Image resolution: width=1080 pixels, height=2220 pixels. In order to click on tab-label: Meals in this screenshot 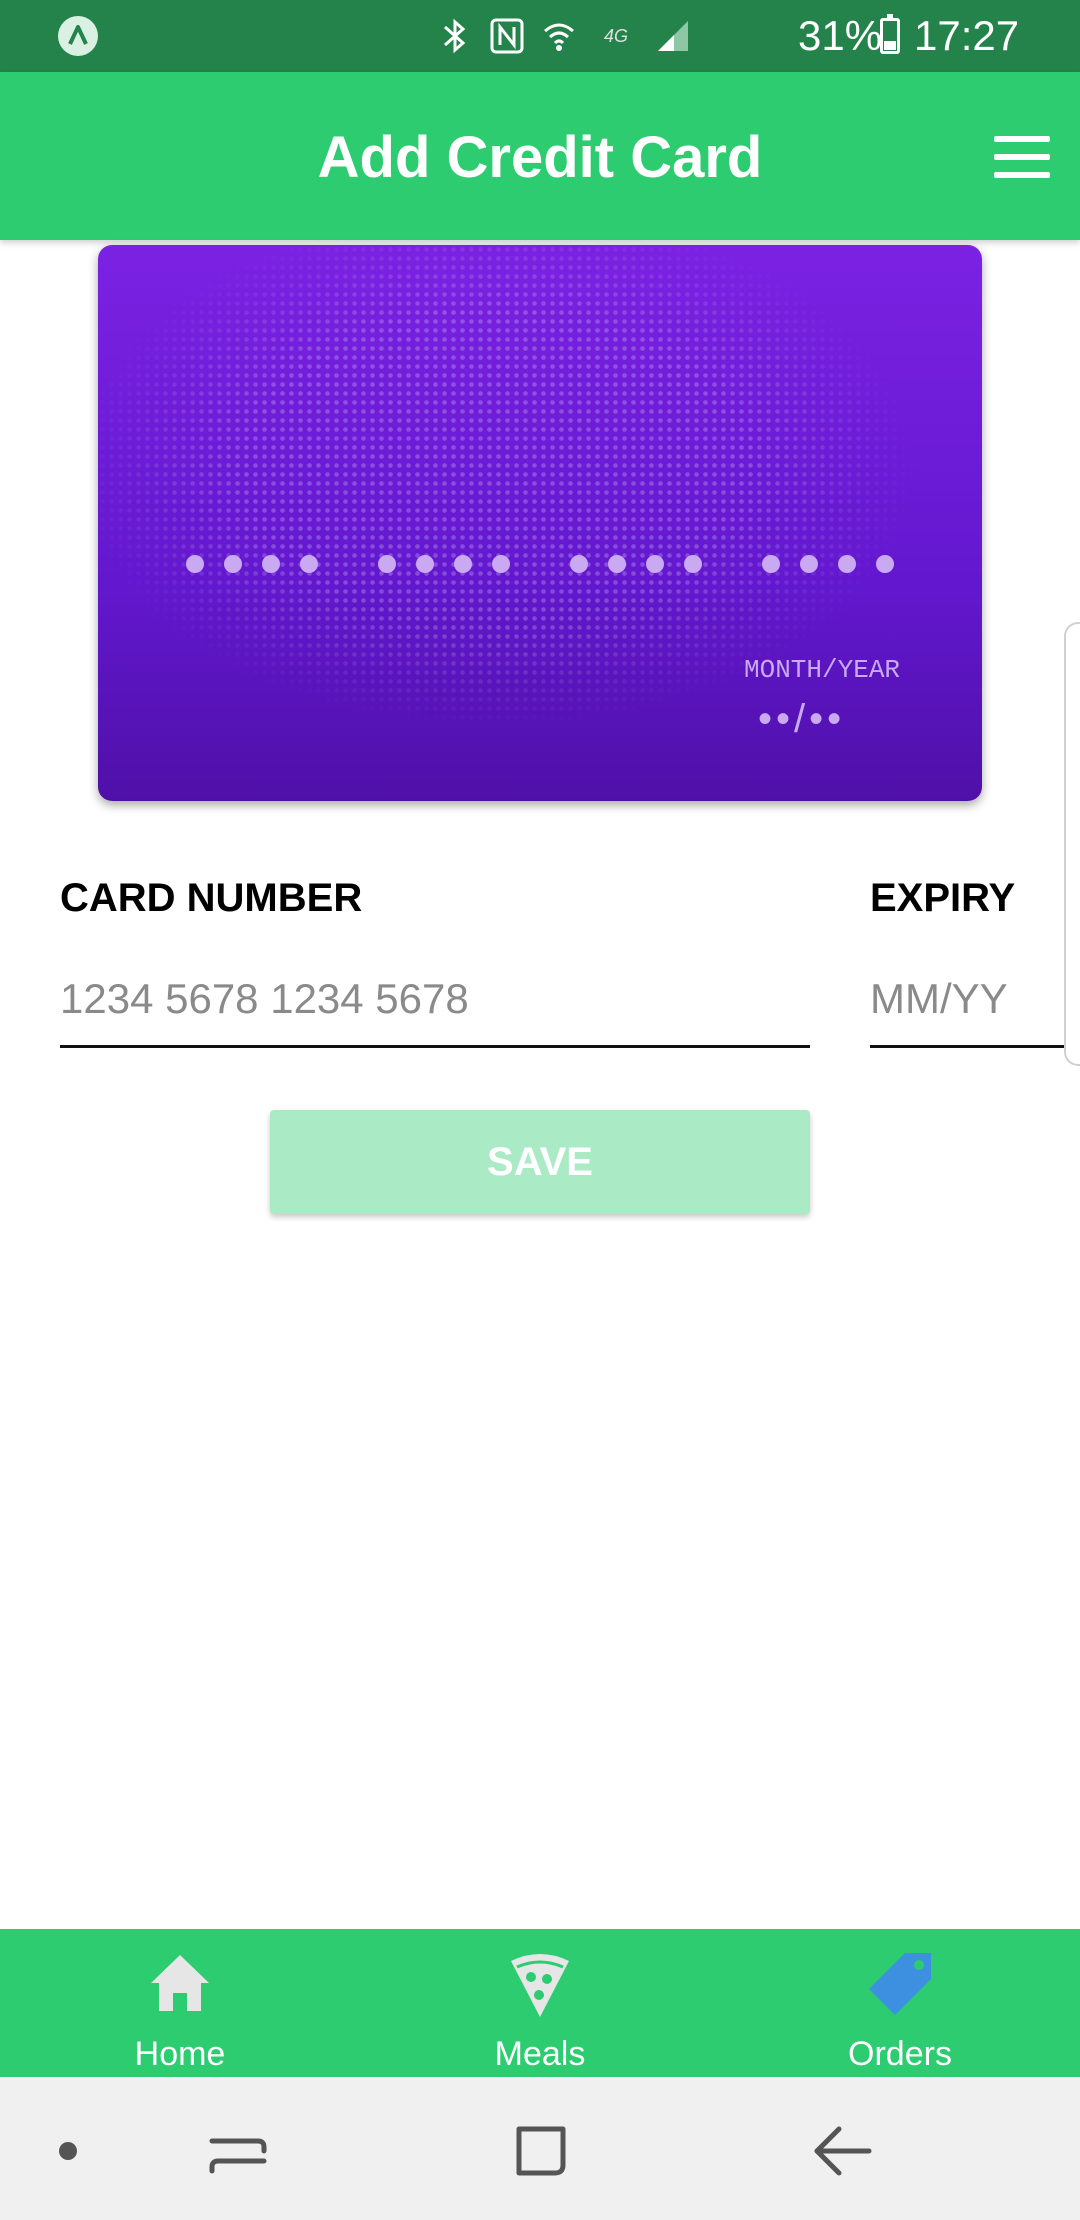, I will do `click(540, 2054)`.